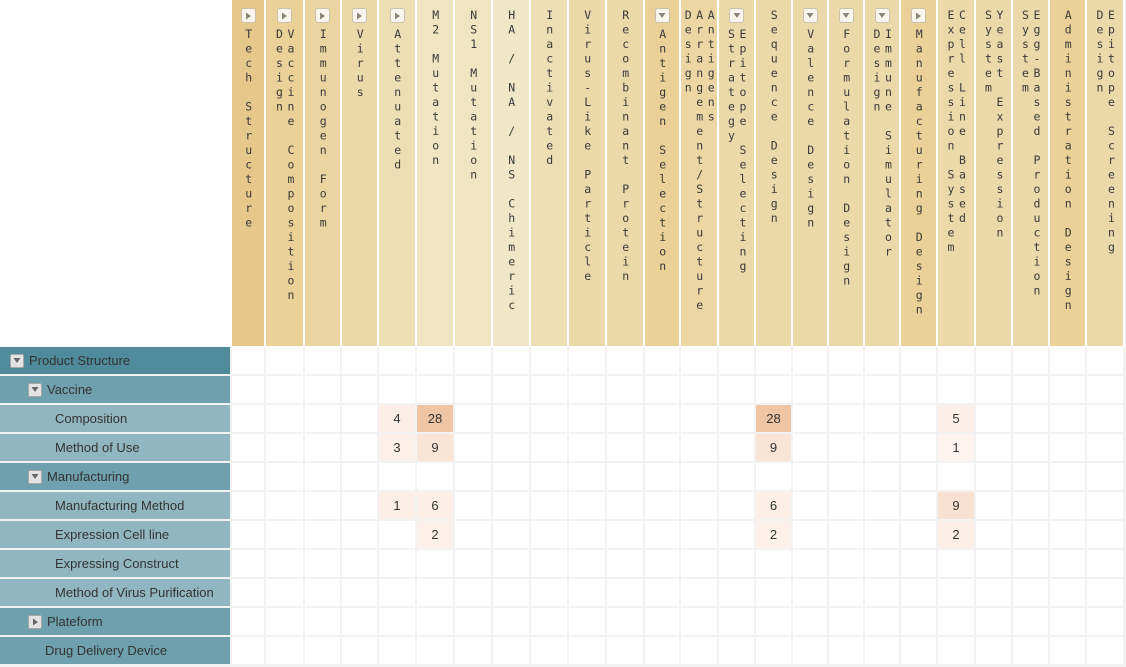 This screenshot has height=667, width=1126. I want to click on column-header-5: Attenuated, so click(398, 173).